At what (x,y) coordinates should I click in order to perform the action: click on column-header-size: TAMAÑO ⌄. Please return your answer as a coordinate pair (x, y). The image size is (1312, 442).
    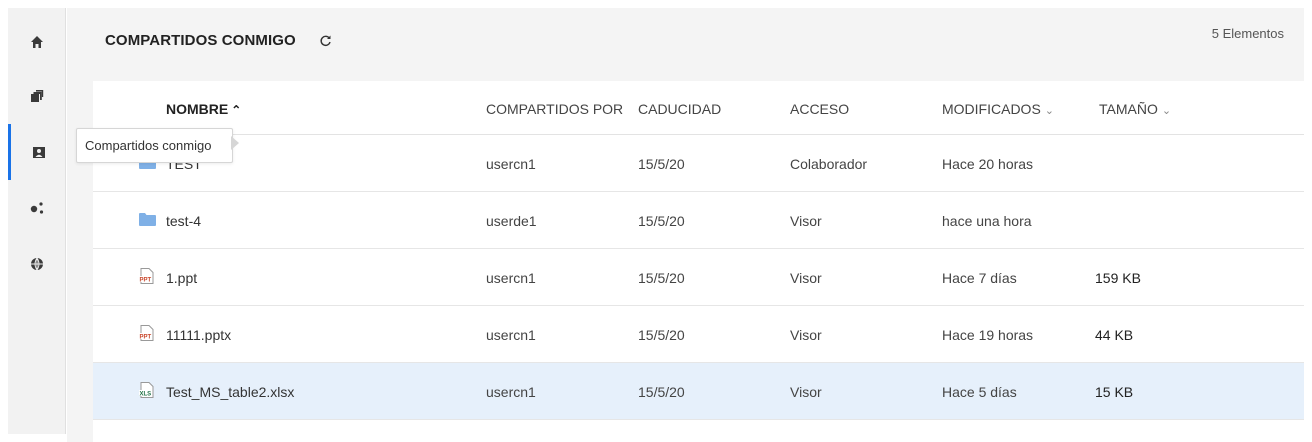
    Looking at the image, I should click on (1135, 109).